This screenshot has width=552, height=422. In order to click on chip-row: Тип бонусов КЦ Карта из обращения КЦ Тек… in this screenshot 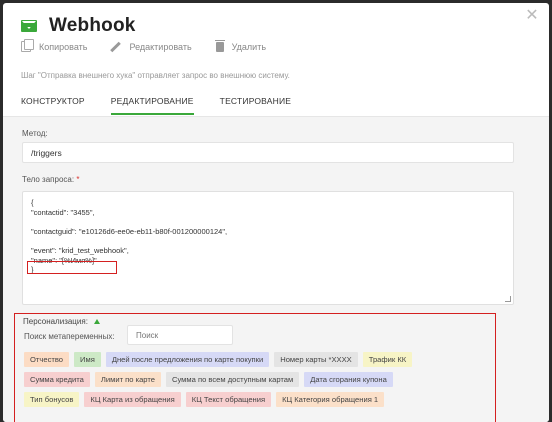, I will do `click(259, 399)`.